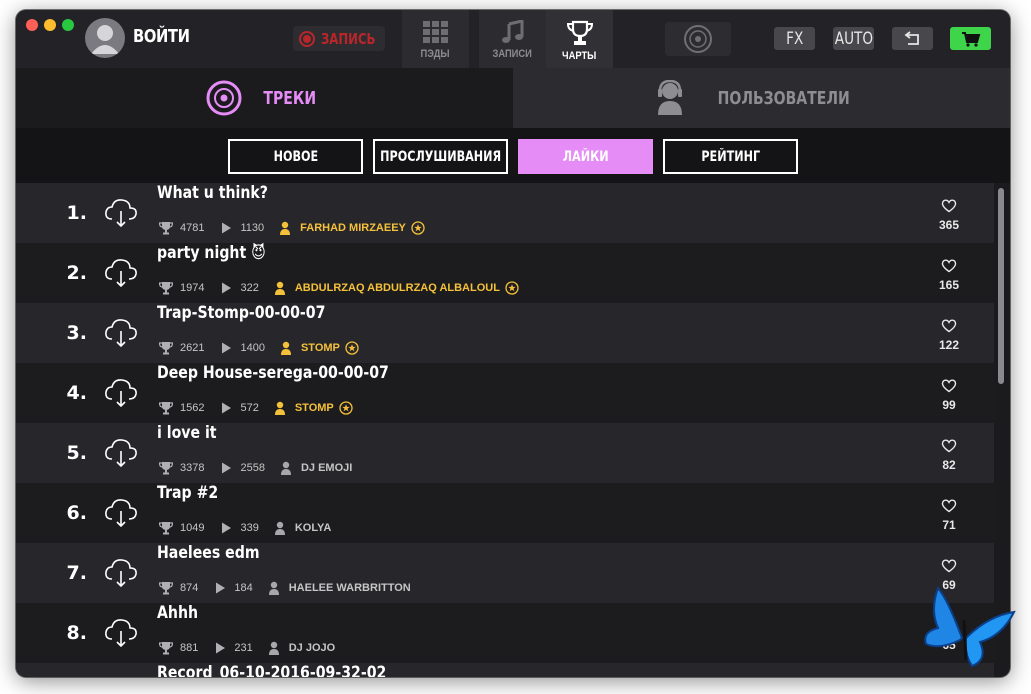 Image resolution: width=1031 pixels, height=694 pixels. Describe the element at coordinates (249, 528) in the screenshot. I see `track-plays: 339` at that location.